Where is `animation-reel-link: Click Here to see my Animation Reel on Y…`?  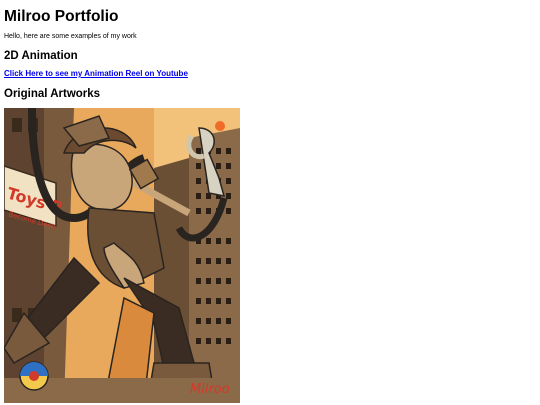
animation-reel-link: Click Here to see my Animation Reel on Y… is located at coordinates (96, 73).